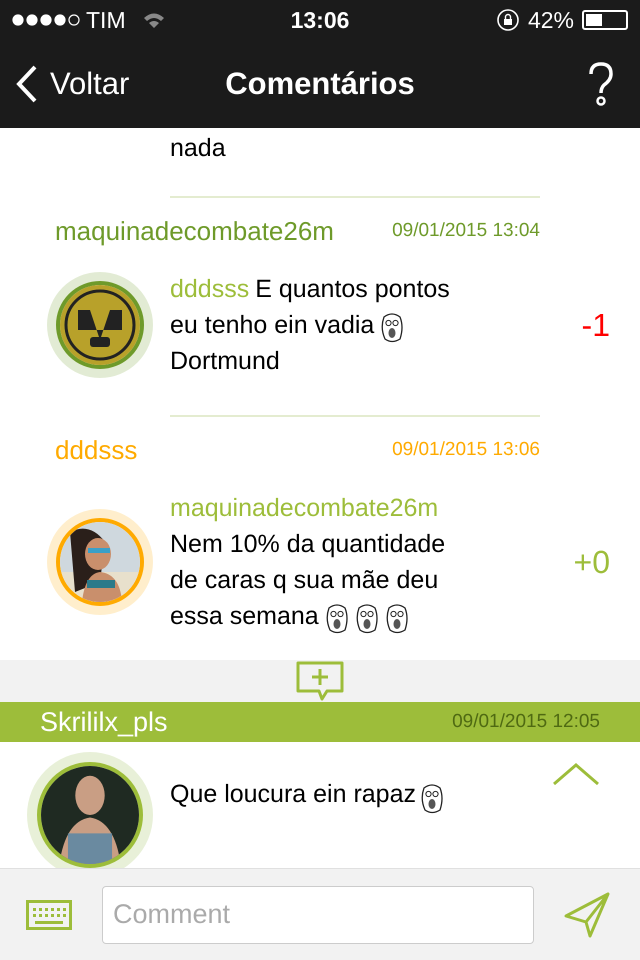 This screenshot has width=640, height=960. Describe the element at coordinates (320, 20) in the screenshot. I see `clock: 13:06` at that location.